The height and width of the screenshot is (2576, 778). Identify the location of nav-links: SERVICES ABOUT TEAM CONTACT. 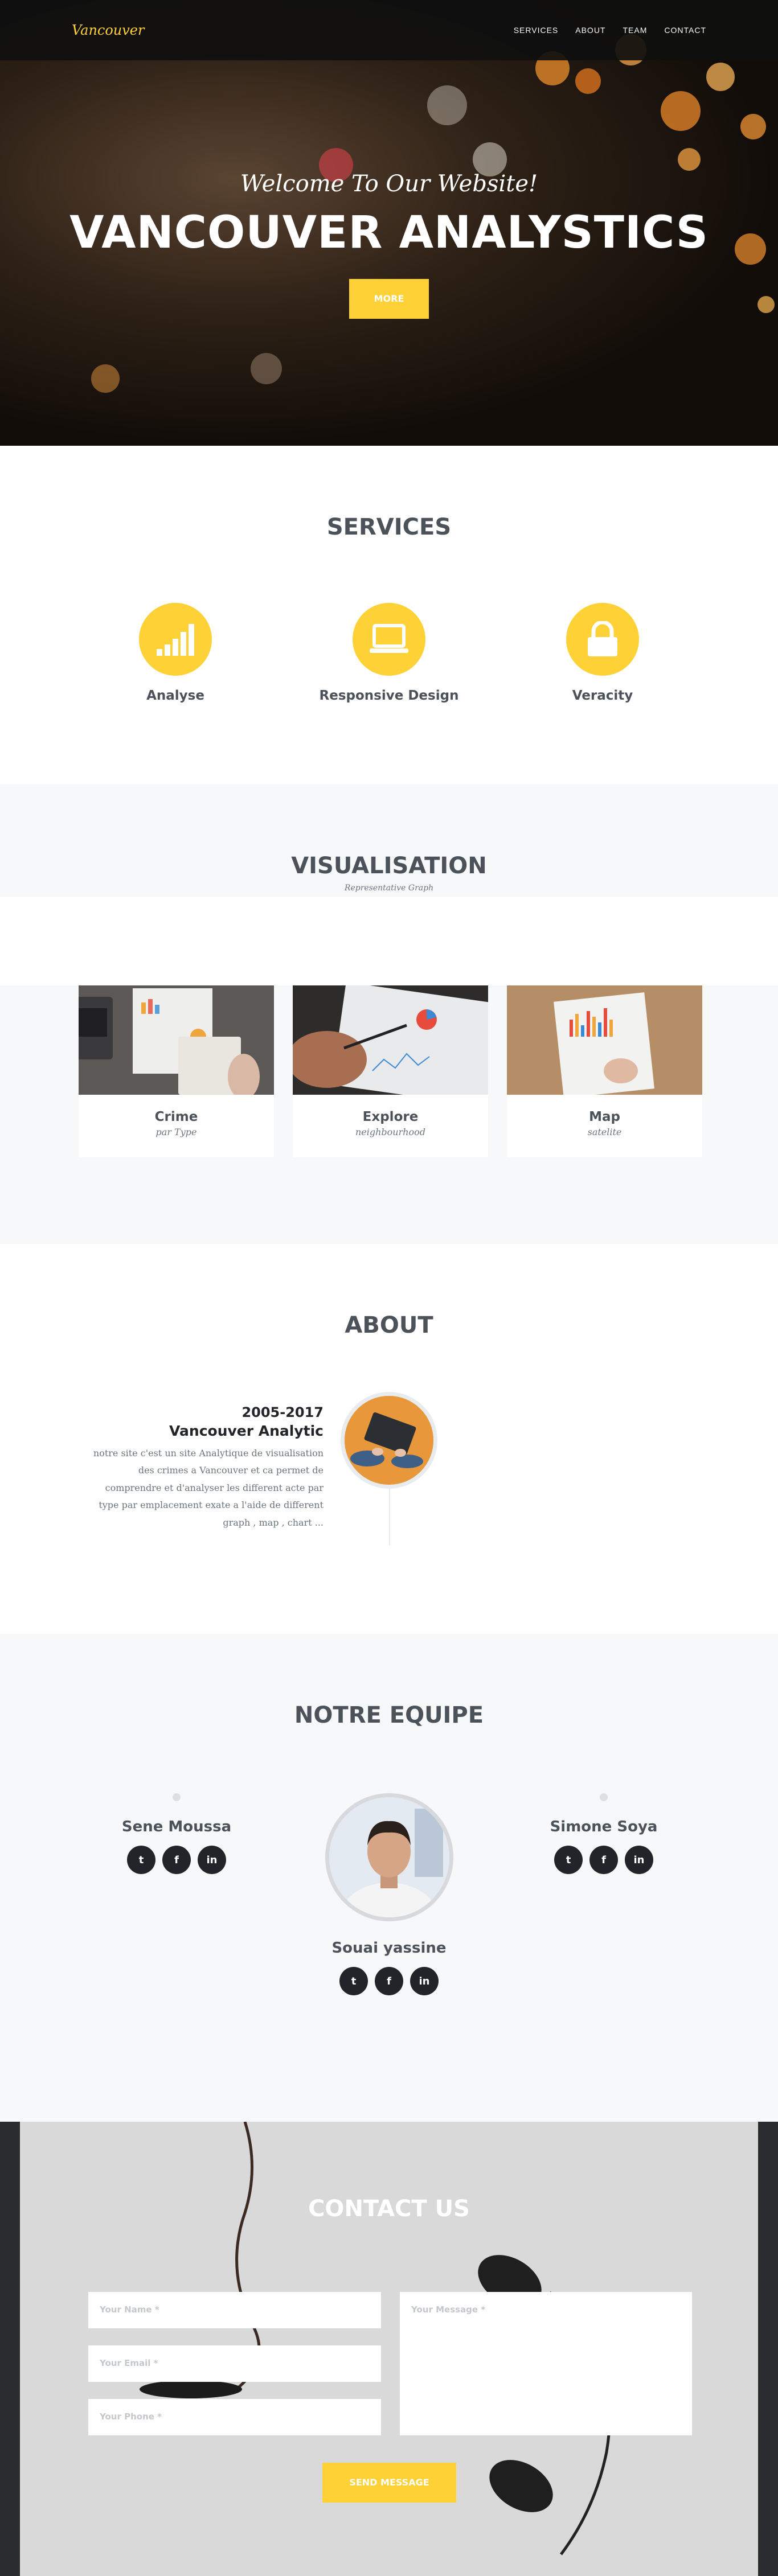
(610, 30).